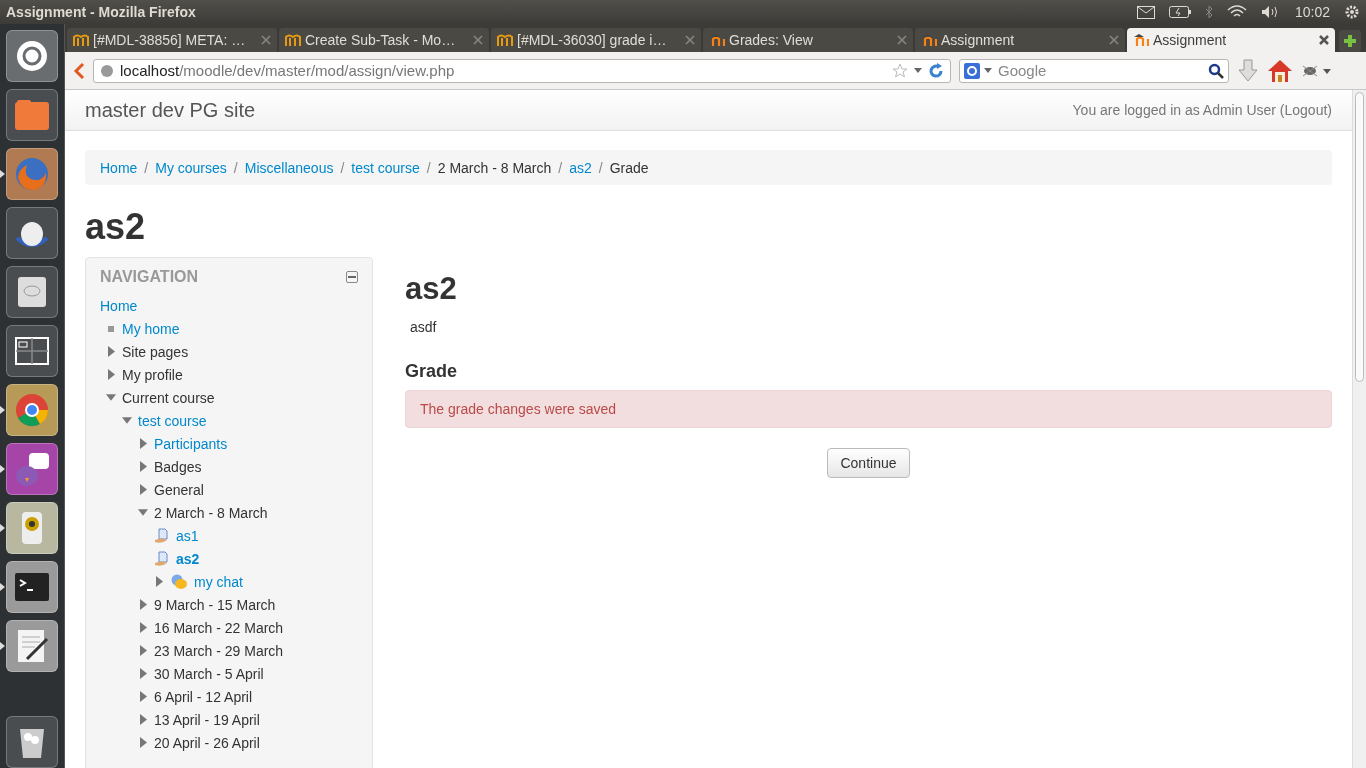 The height and width of the screenshot is (768, 1366). Describe the element at coordinates (1208, 12) in the screenshot. I see `bluetooth-icon` at that location.